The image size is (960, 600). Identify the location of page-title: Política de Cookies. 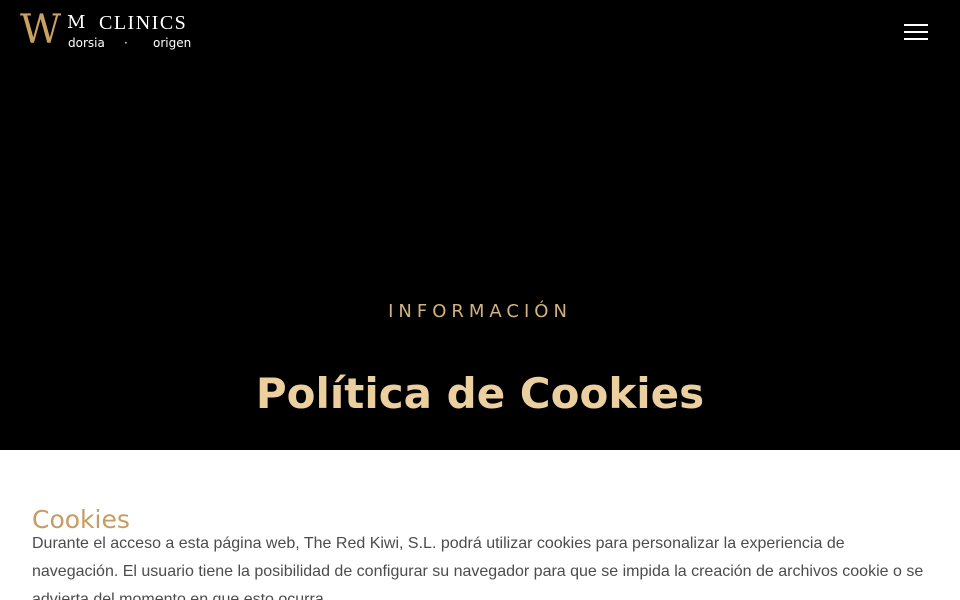
(480, 394).